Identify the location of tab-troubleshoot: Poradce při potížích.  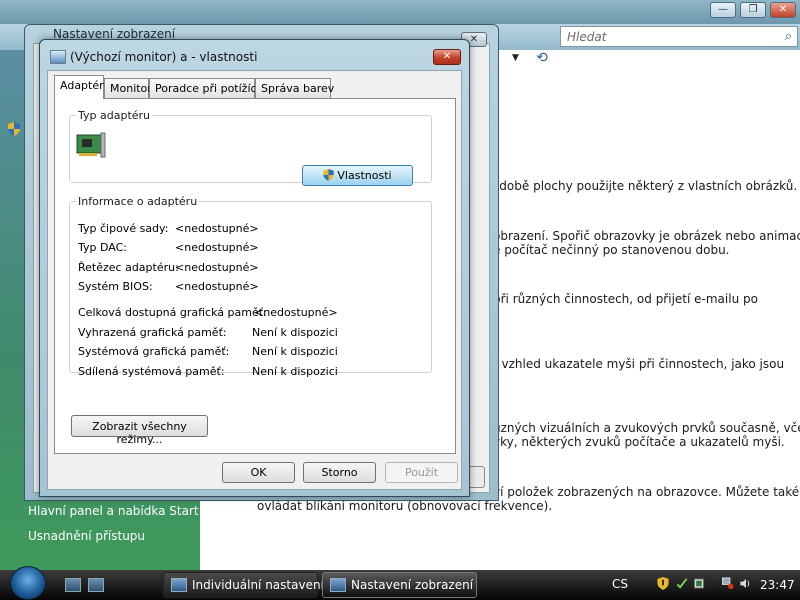
(206, 88).